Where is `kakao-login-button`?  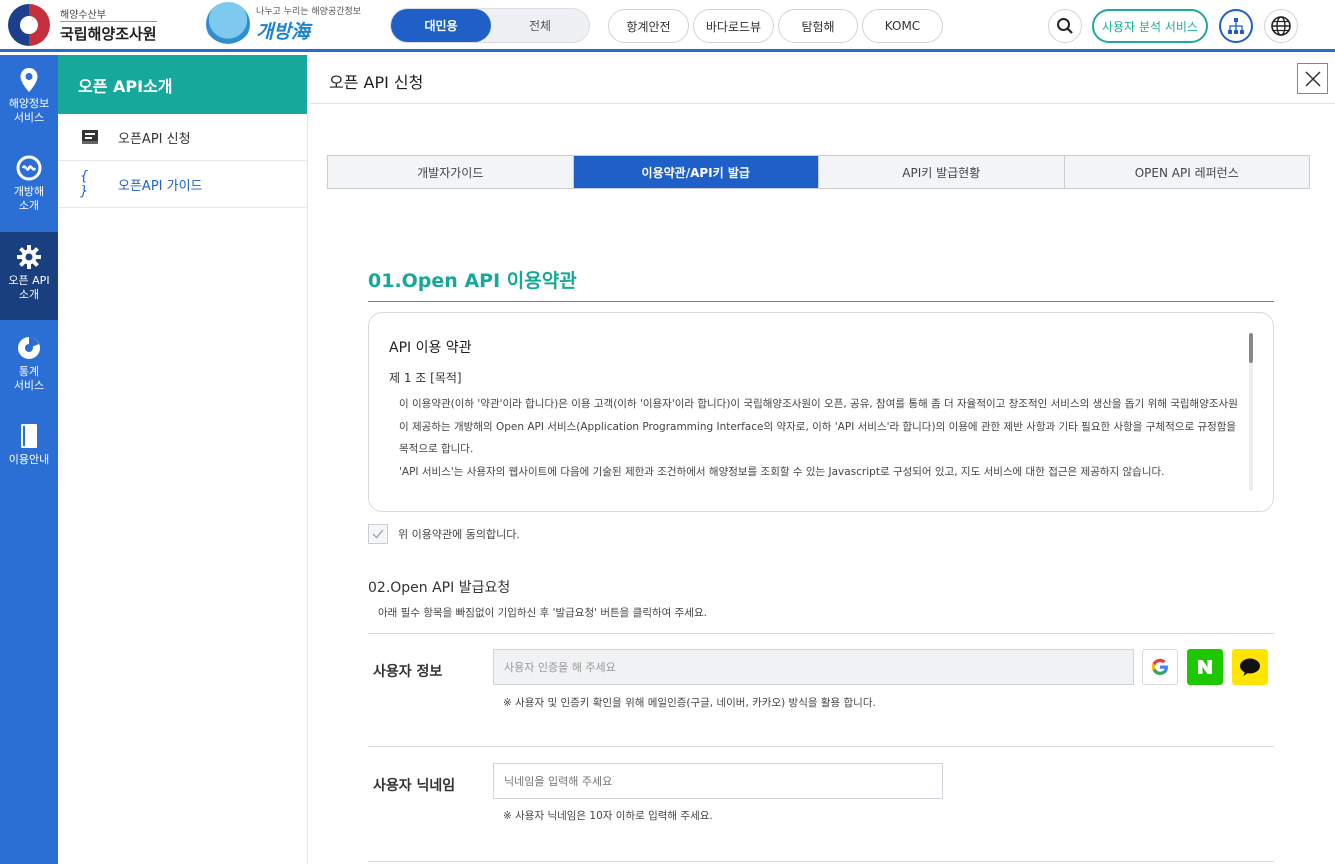 kakao-login-button is located at coordinates (1250, 667).